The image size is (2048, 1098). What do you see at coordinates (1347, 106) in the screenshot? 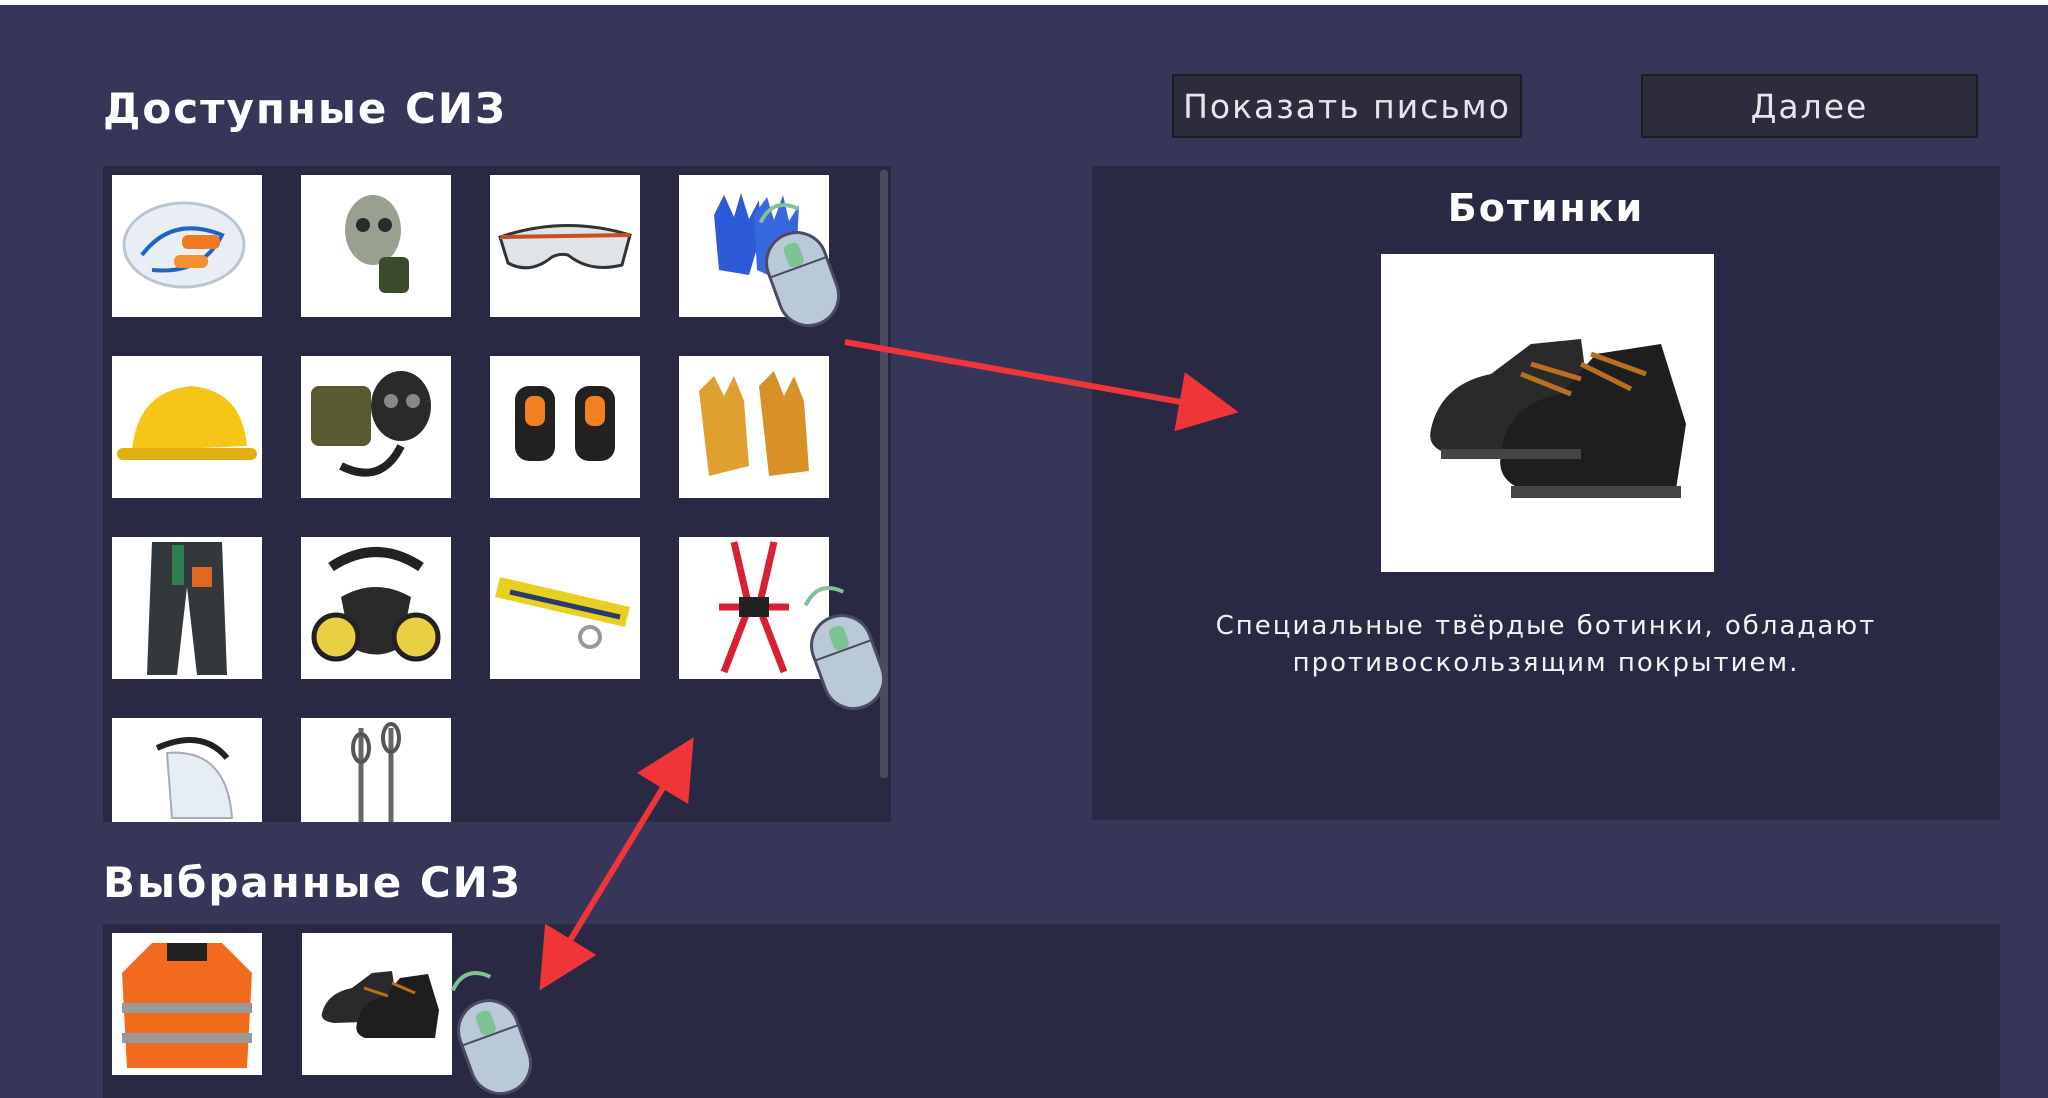
I see `show-letter-button: Показать письмо` at bounding box center [1347, 106].